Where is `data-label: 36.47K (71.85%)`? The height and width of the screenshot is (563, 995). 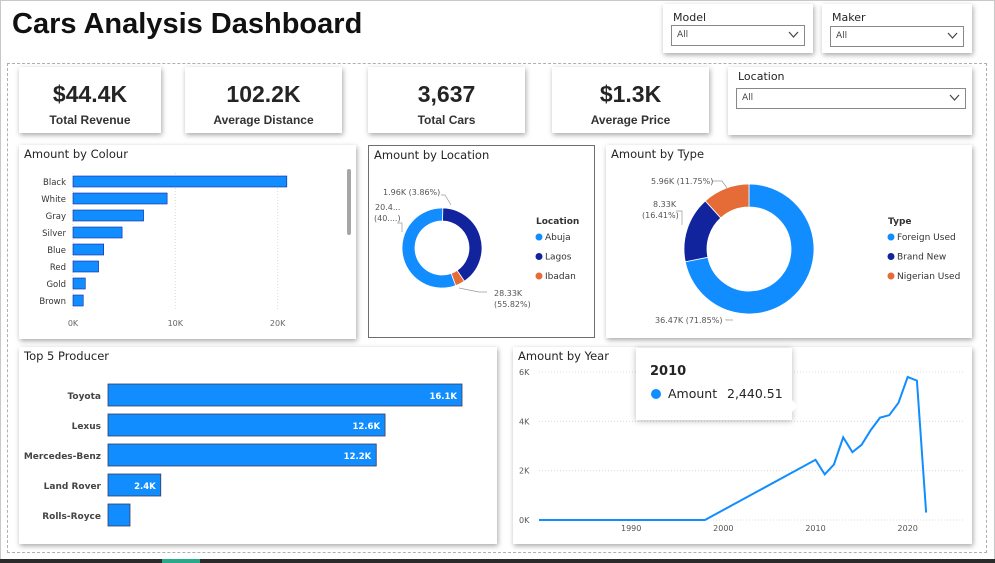 data-label: 36.47K (71.85%) is located at coordinates (688, 320).